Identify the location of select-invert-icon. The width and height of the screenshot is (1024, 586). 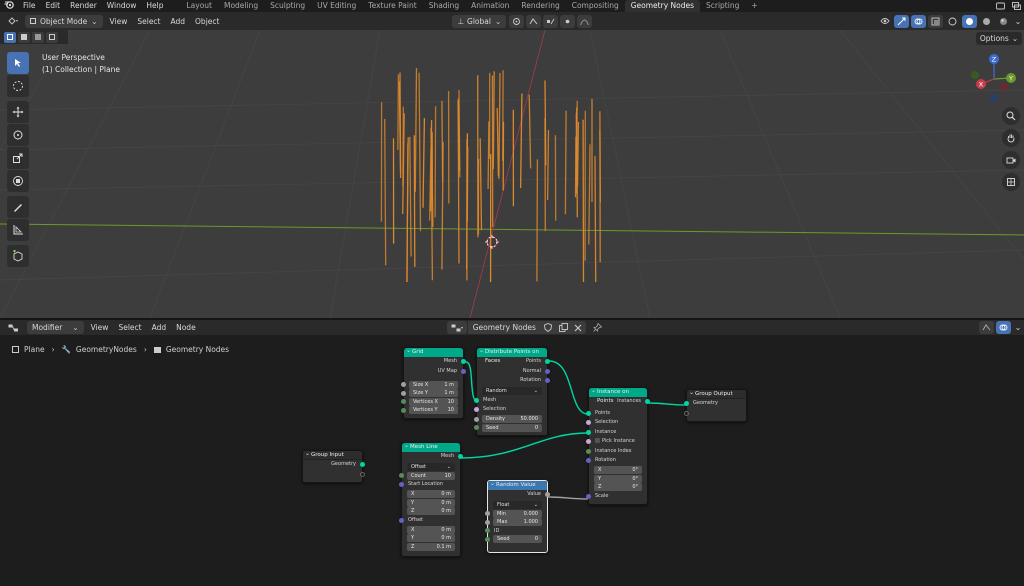
(52, 37).